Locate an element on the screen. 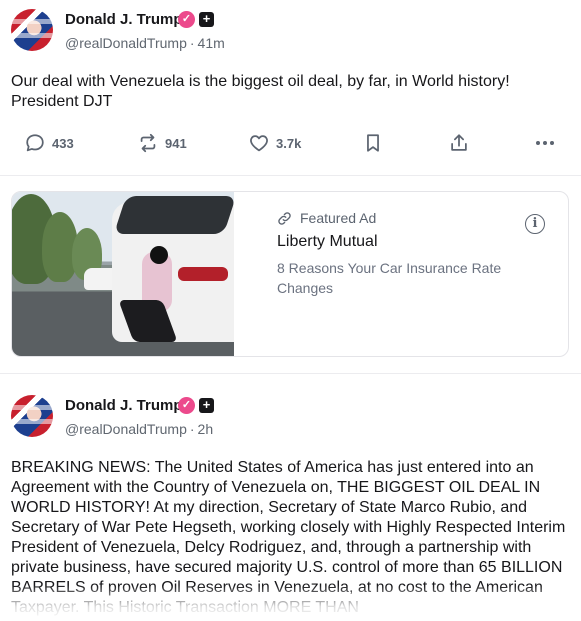 The height and width of the screenshot is (621, 581). post-meta: @realDonaldTrump · 41m is located at coordinates (145, 43).